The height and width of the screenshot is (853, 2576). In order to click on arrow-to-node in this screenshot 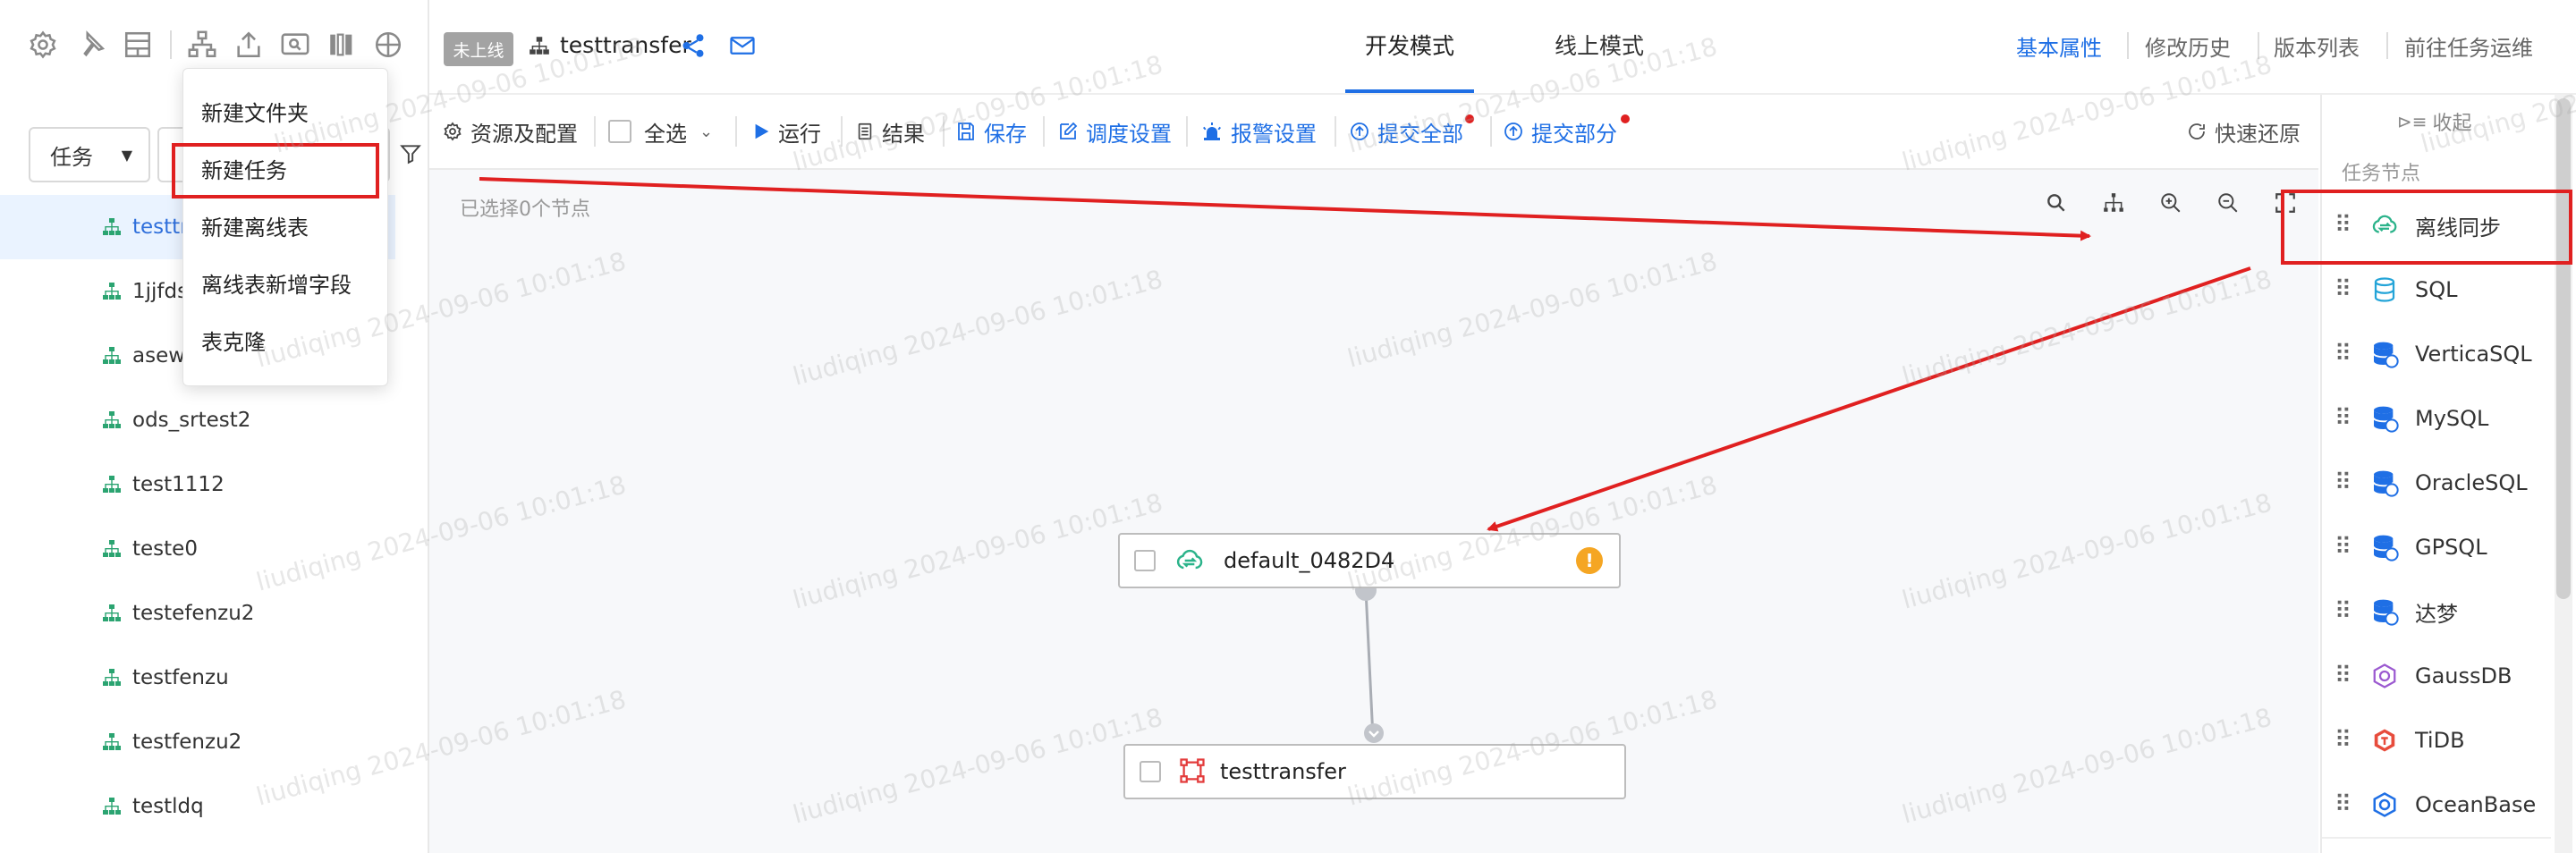, I will do `click(1869, 399)`.